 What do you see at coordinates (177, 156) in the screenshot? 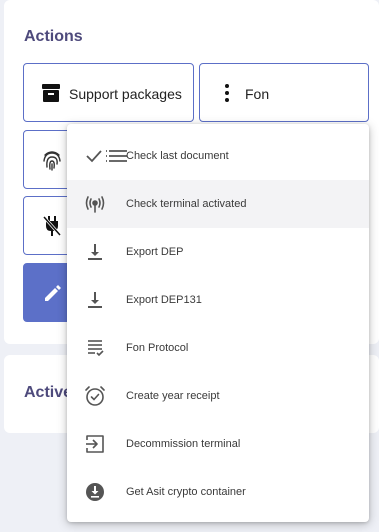
I see `menu-item-label: Check last document` at bounding box center [177, 156].